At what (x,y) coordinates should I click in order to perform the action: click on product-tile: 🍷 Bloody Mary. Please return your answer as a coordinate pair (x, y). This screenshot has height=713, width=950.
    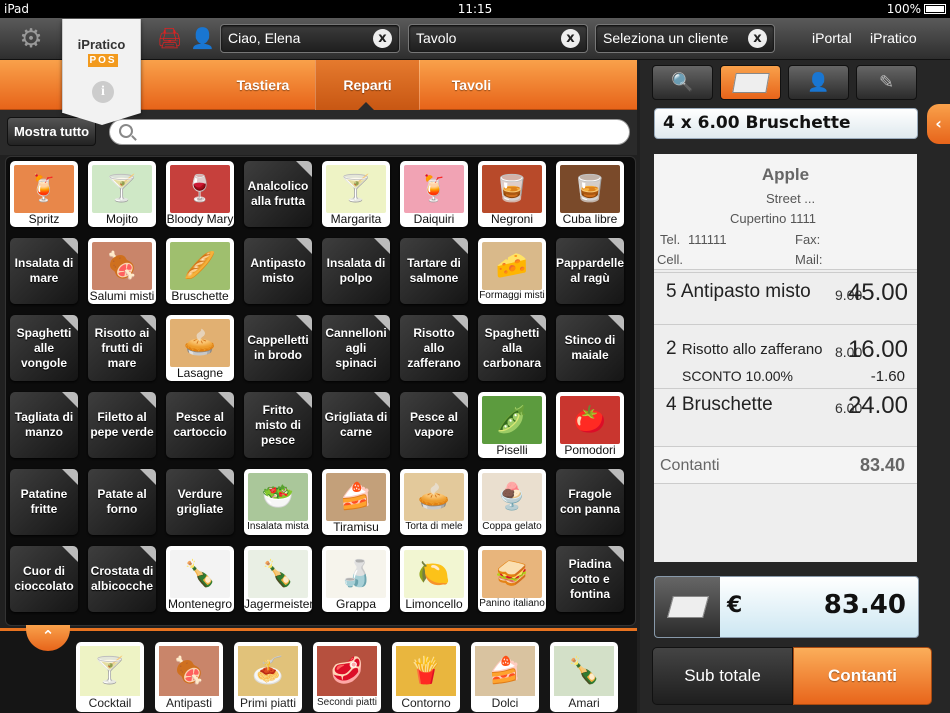
    Looking at the image, I should click on (200, 194).